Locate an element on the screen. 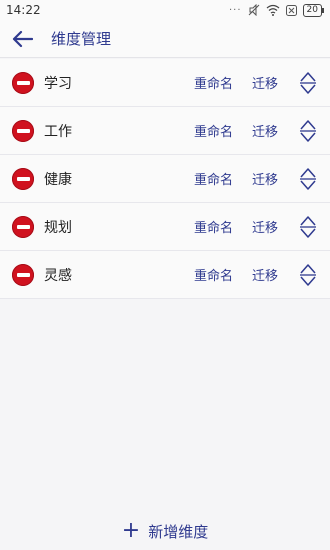 Image resolution: width=330 pixels, height=550 pixels. item-label: 工作 is located at coordinates (58, 131).